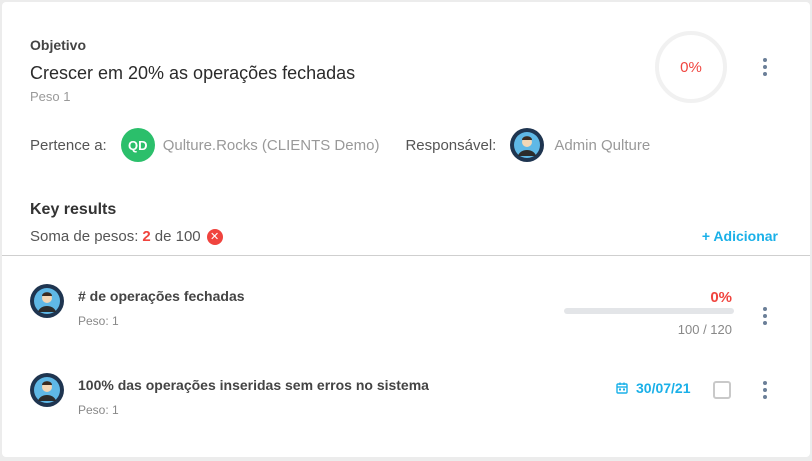  I want to click on owner-label: Responsável:, so click(451, 145).